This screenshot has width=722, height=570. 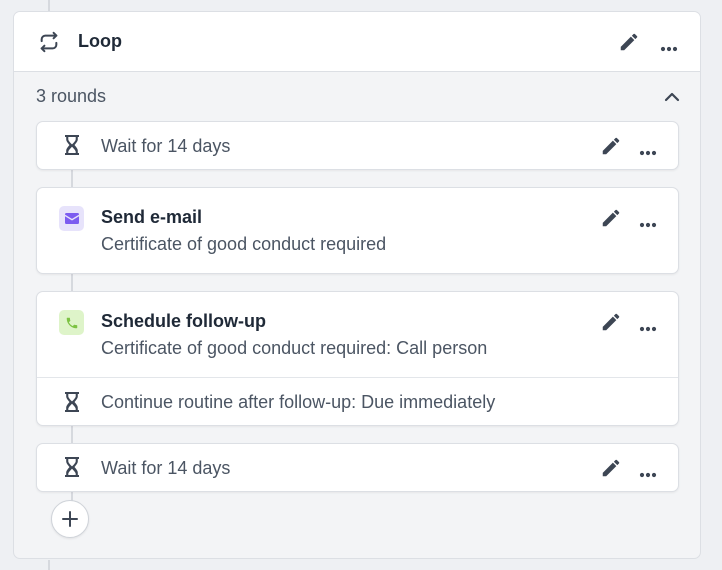 What do you see at coordinates (244, 244) in the screenshot?
I see `step-subtitle: Certificate of good conduct required` at bounding box center [244, 244].